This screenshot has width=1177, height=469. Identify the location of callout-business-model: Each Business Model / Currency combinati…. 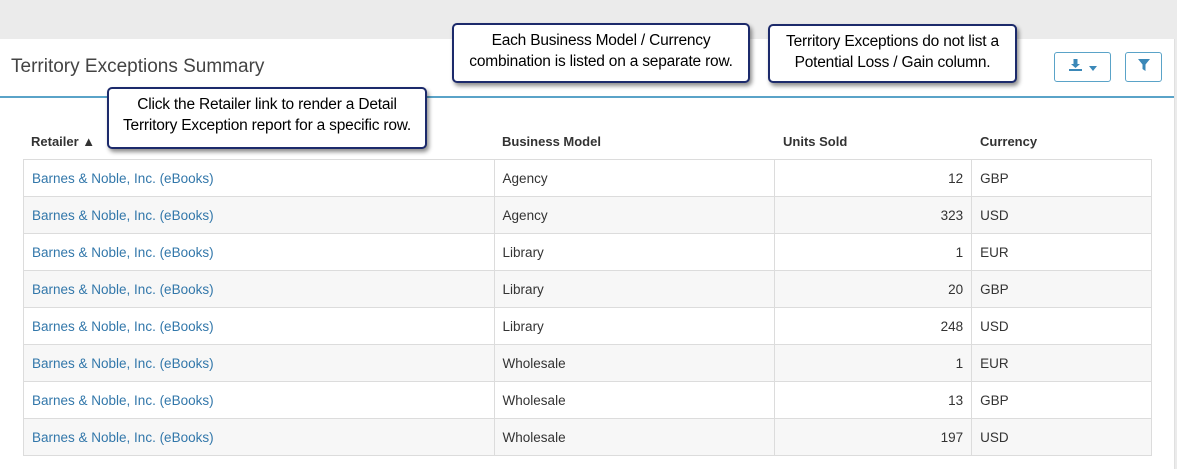
(601, 53).